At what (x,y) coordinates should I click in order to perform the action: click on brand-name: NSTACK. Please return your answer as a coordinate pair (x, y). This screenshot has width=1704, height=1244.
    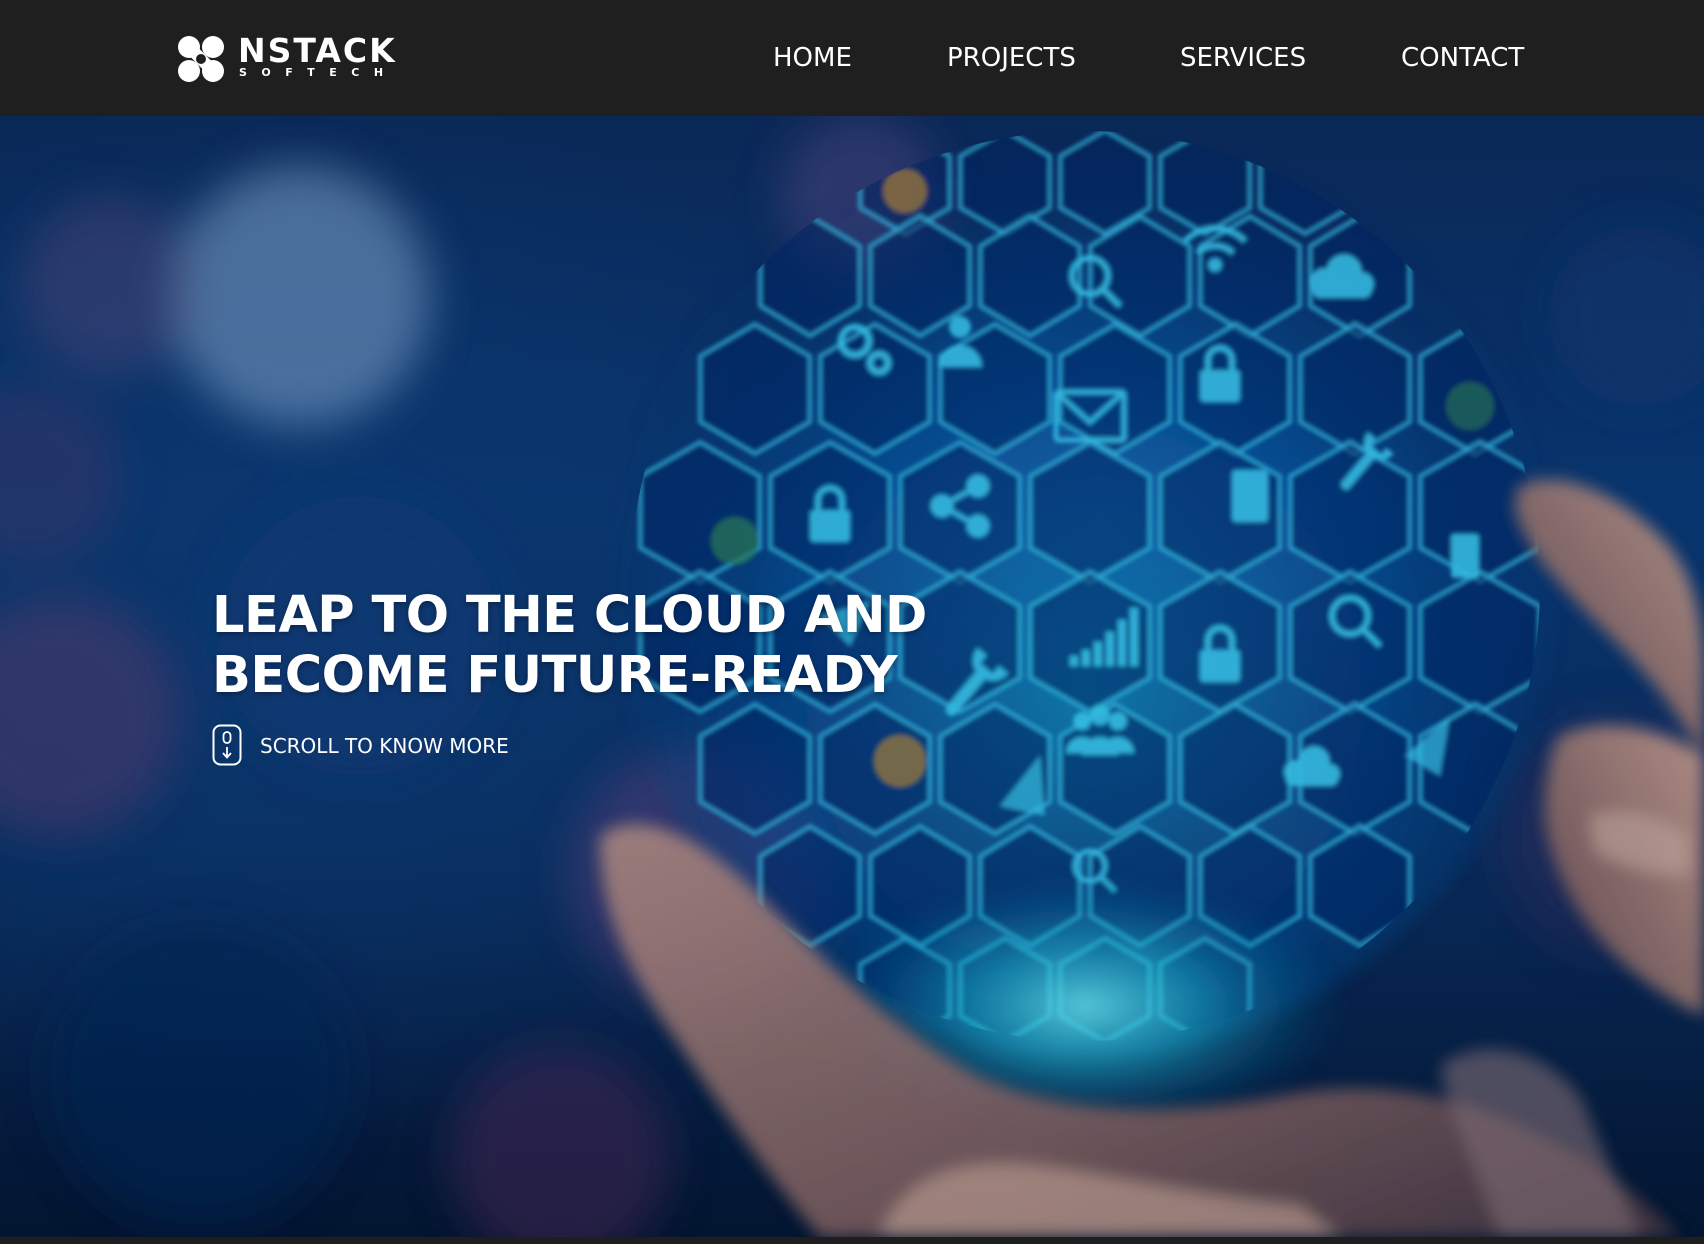
    Looking at the image, I should click on (317, 50).